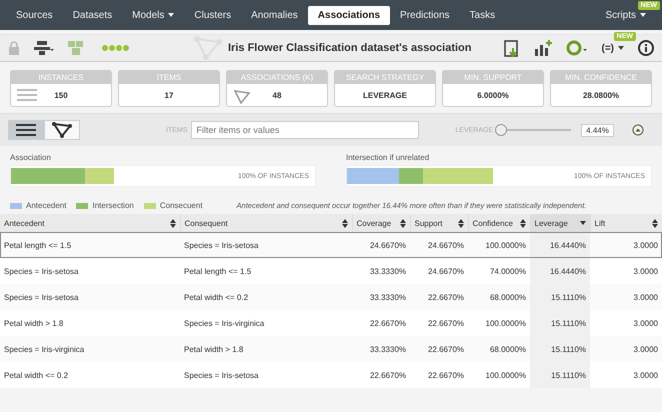  What do you see at coordinates (169, 95) in the screenshot?
I see `stat-value: 17` at bounding box center [169, 95].